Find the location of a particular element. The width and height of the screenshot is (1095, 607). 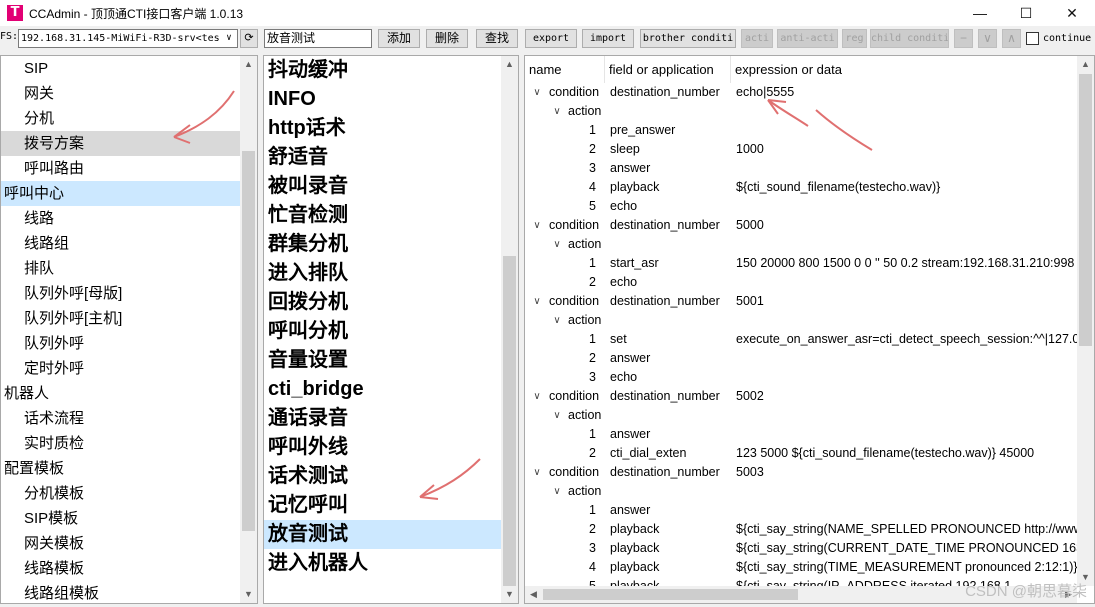

tree-item: 线路模板 is located at coordinates (120, 568).